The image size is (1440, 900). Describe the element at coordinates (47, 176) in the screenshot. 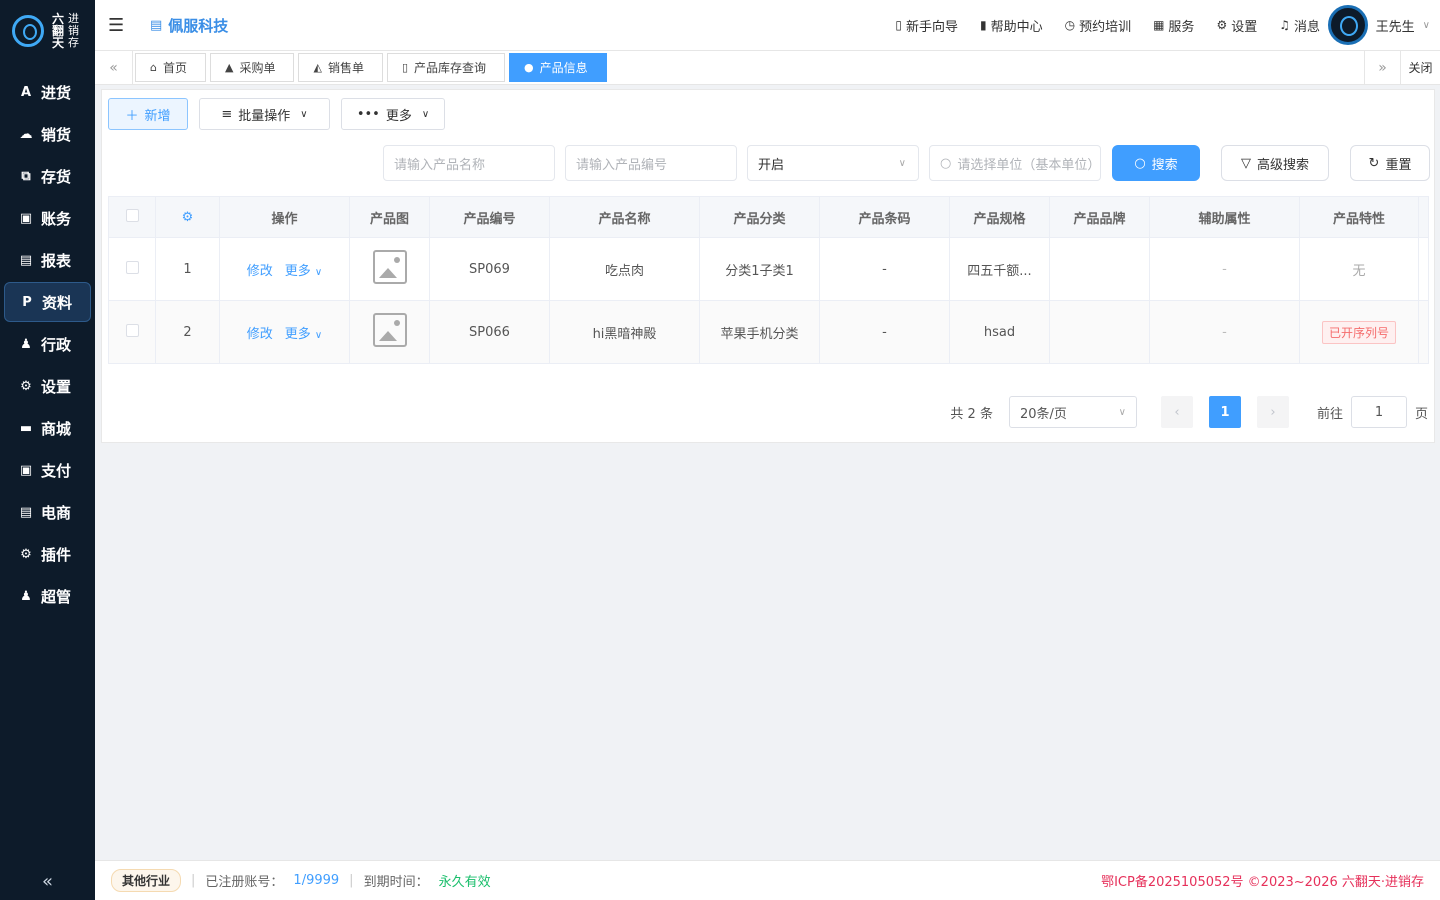

I see `sidebar-item-2: ⧉ 存货` at that location.